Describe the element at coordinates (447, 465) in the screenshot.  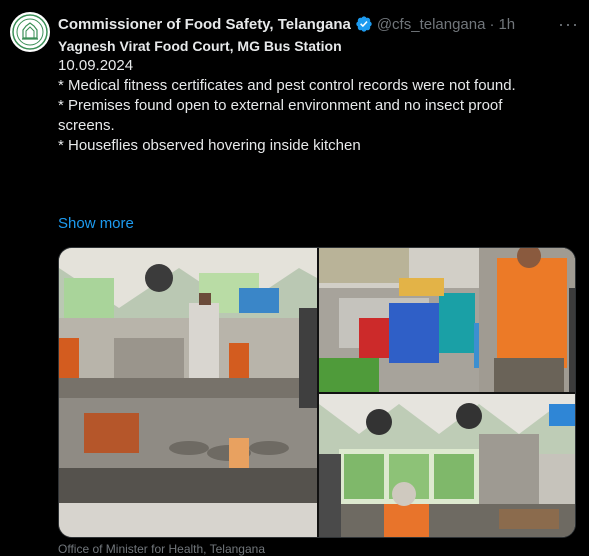
I see `photo-kitchen-fans` at that location.